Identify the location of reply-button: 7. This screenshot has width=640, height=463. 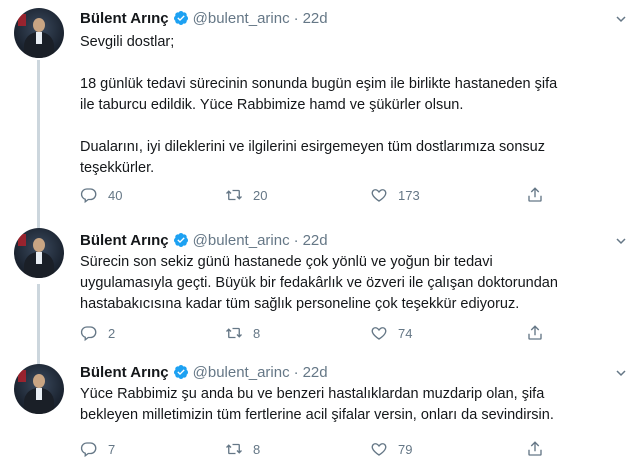
(97, 449).